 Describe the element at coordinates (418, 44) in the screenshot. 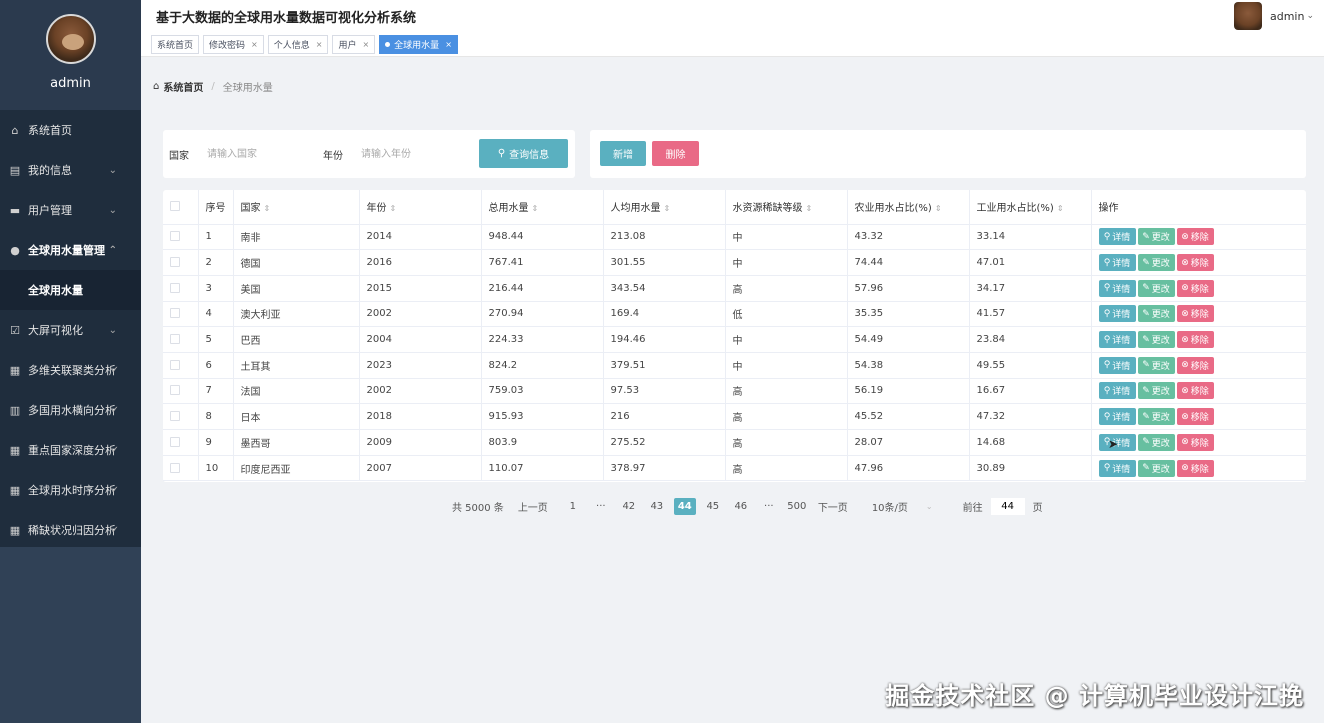

I see `tab-4: 全球用水量 ×` at that location.